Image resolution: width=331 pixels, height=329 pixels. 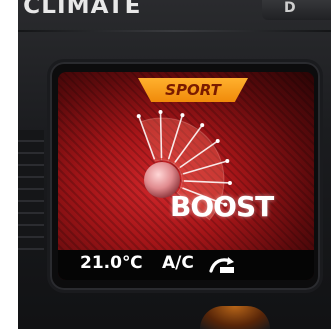 What do you see at coordinates (184, 165) in the screenshot?
I see `boost-gauge` at bounding box center [184, 165].